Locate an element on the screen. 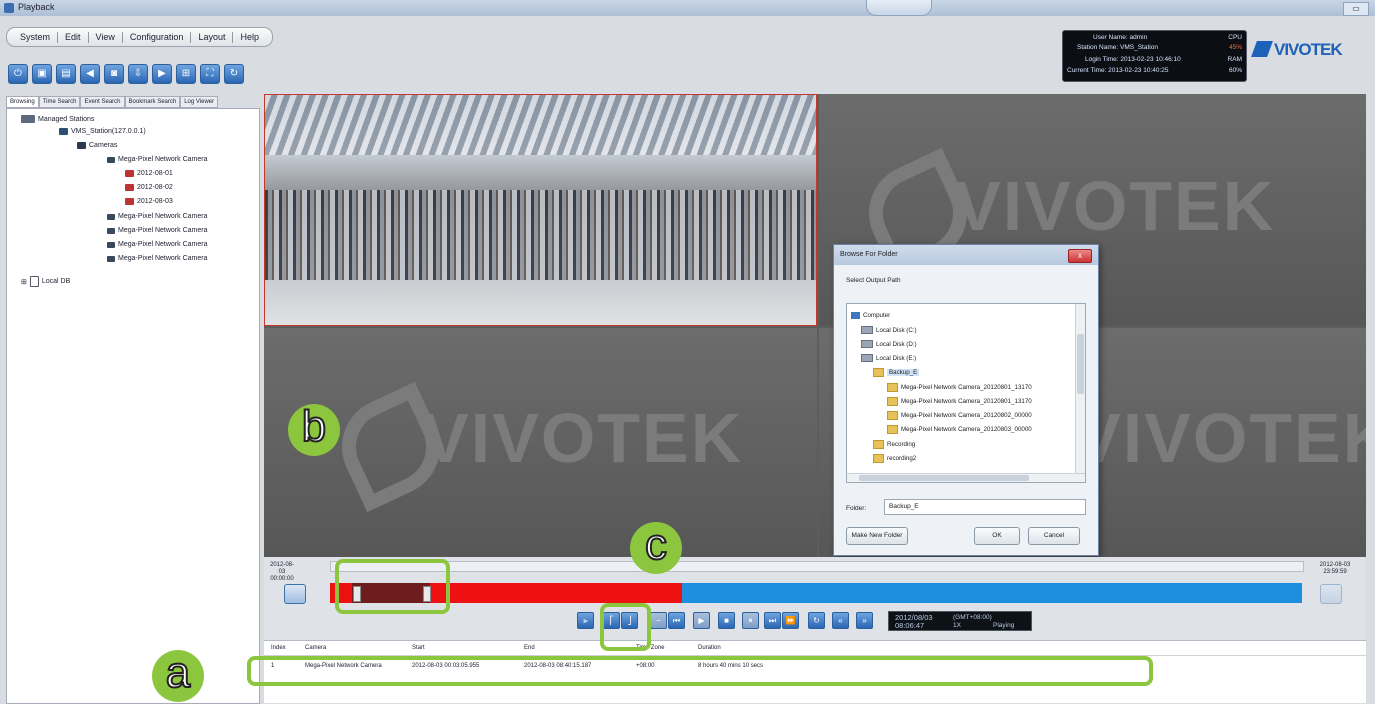 This screenshot has height=704, width=1375. tree-camera-d: Mega-Pixel Network Camera is located at coordinates (157, 258).